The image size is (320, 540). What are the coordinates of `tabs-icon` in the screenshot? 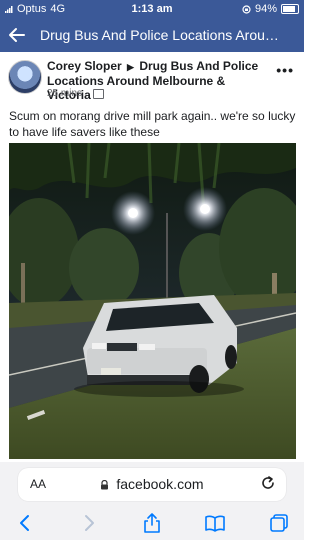 It's located at (279, 523).